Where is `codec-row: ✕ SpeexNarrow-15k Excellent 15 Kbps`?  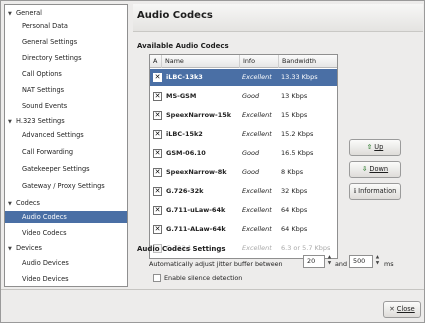 codec-row: ✕ SpeexNarrow-15k Excellent 15 Kbps is located at coordinates (243, 115).